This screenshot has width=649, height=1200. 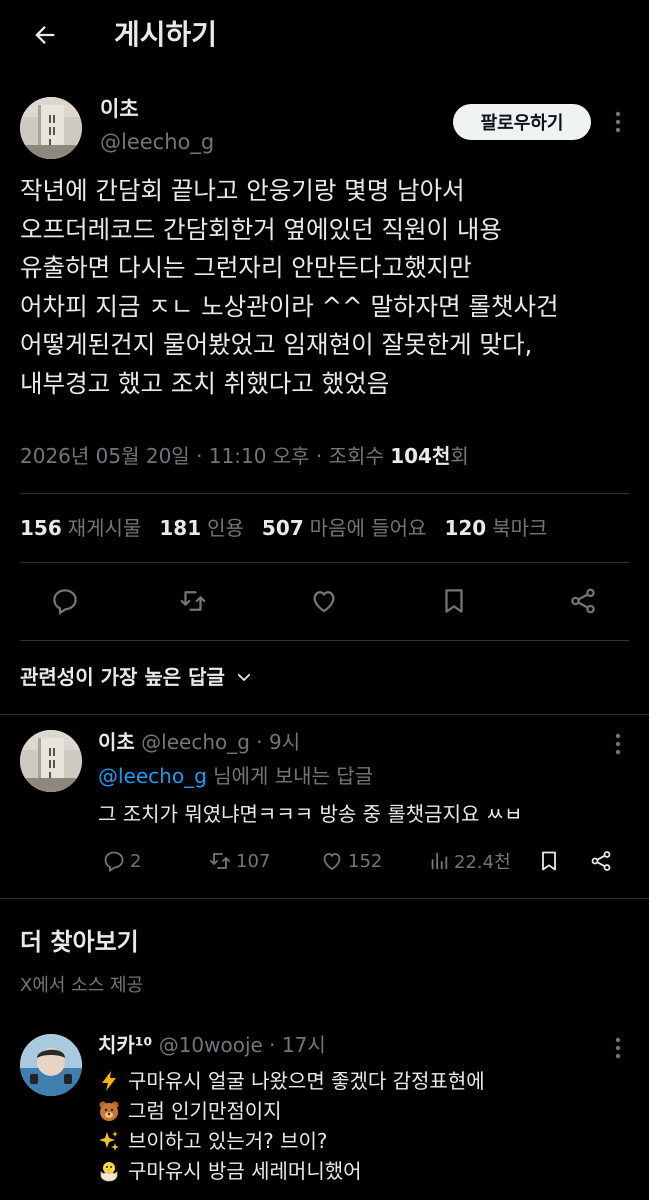 I want to click on reply-author-handle: @leecho_g, so click(x=195, y=742).